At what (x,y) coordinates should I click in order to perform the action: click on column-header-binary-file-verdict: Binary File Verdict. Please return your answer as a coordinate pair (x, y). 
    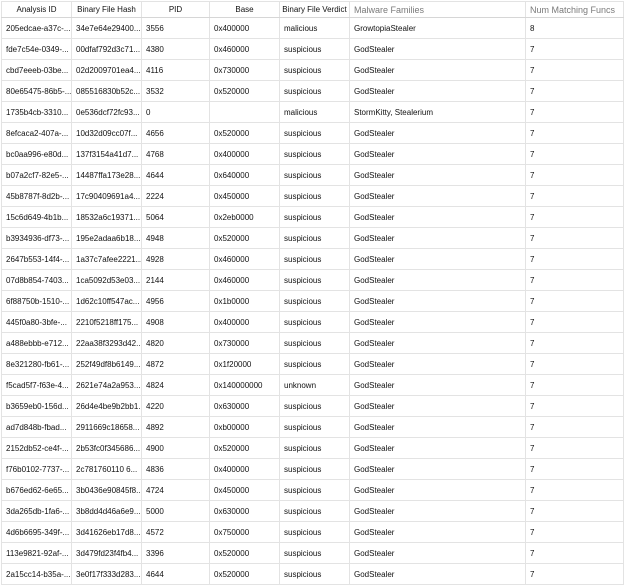
    Looking at the image, I should click on (314, 9).